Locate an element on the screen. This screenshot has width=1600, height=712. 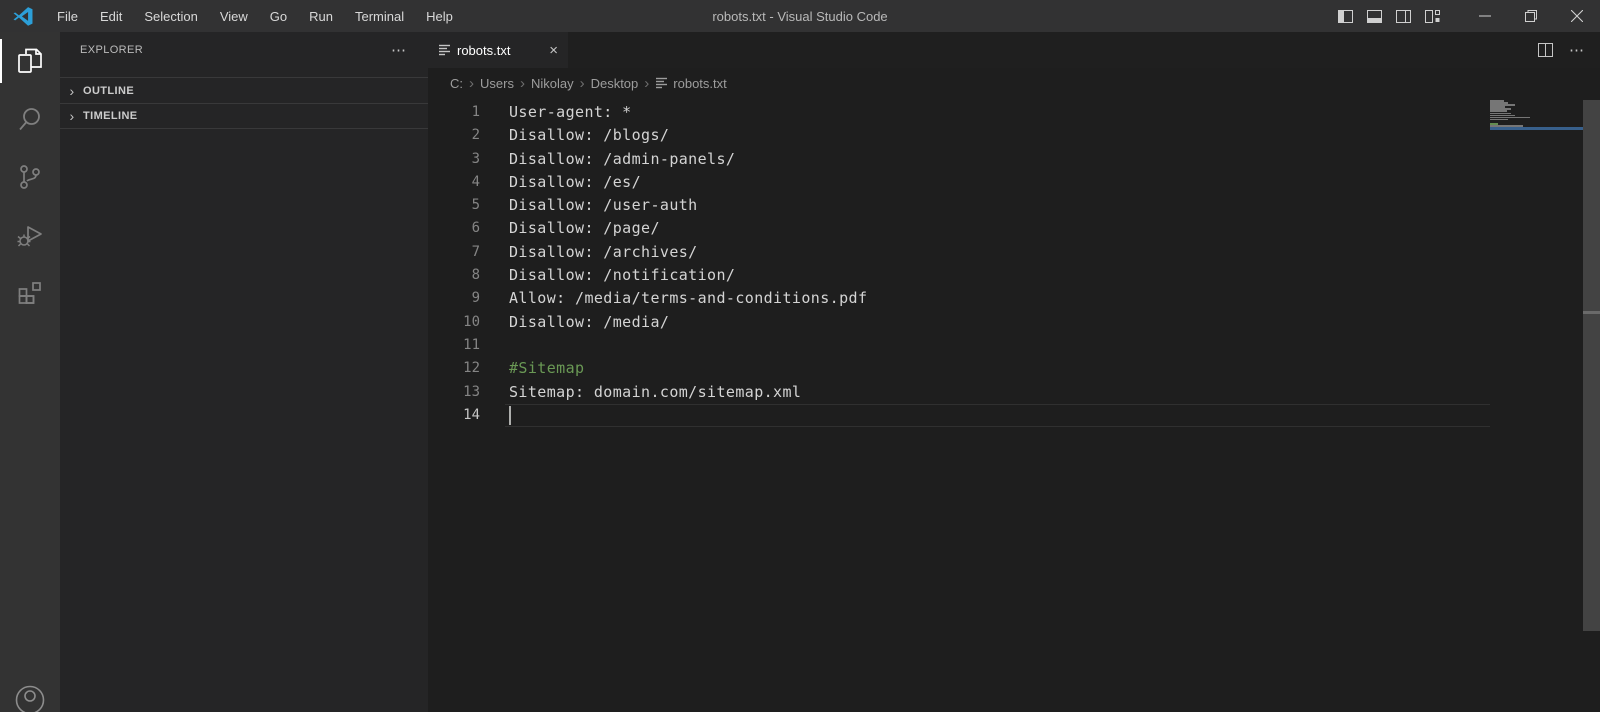
line-number: 4 is located at coordinates (475, 181).